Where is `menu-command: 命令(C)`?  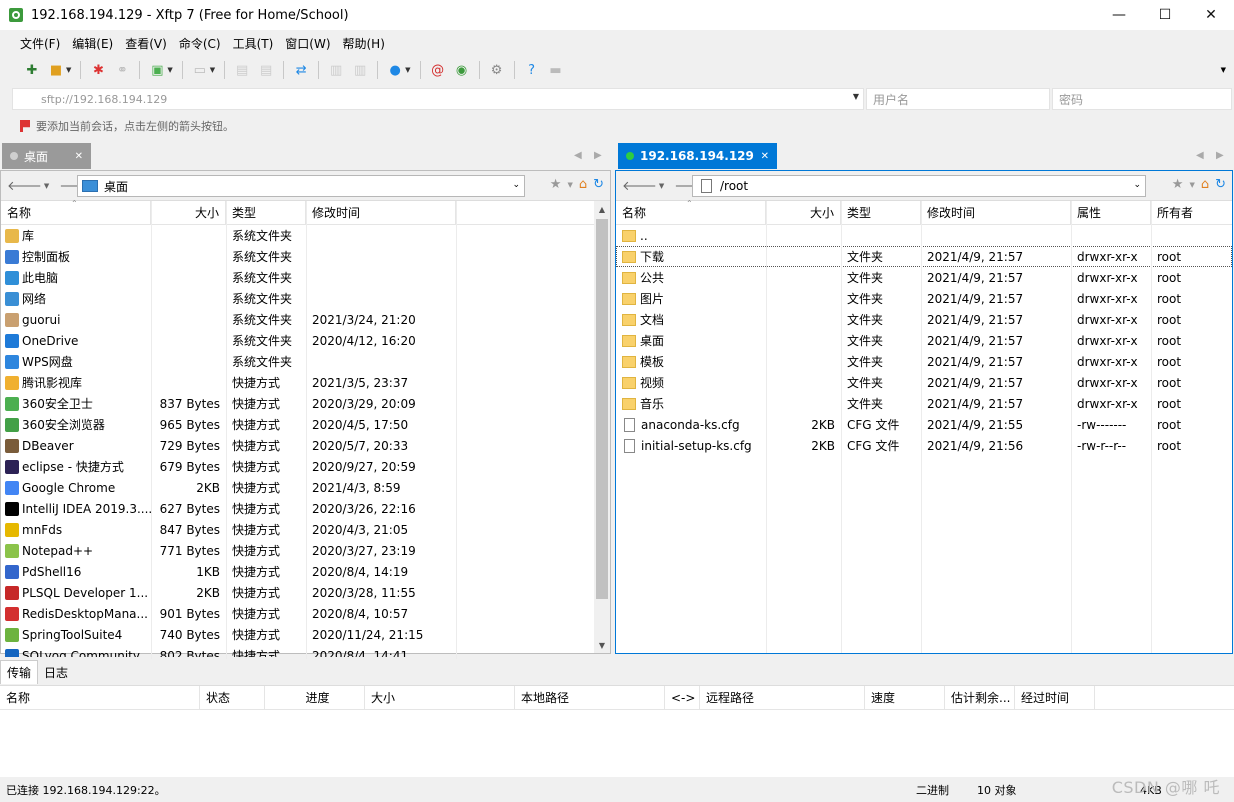
menu-command: 命令(C) is located at coordinates (200, 43).